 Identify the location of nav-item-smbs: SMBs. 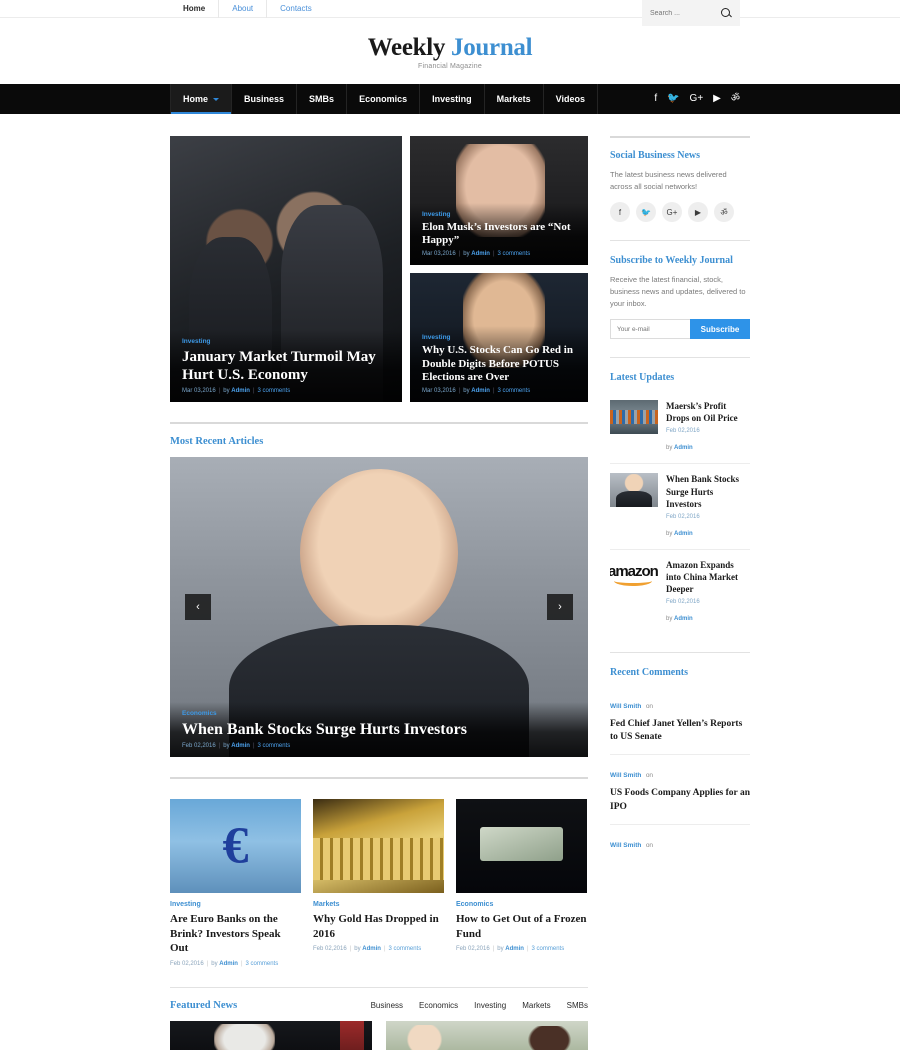
(322, 99).